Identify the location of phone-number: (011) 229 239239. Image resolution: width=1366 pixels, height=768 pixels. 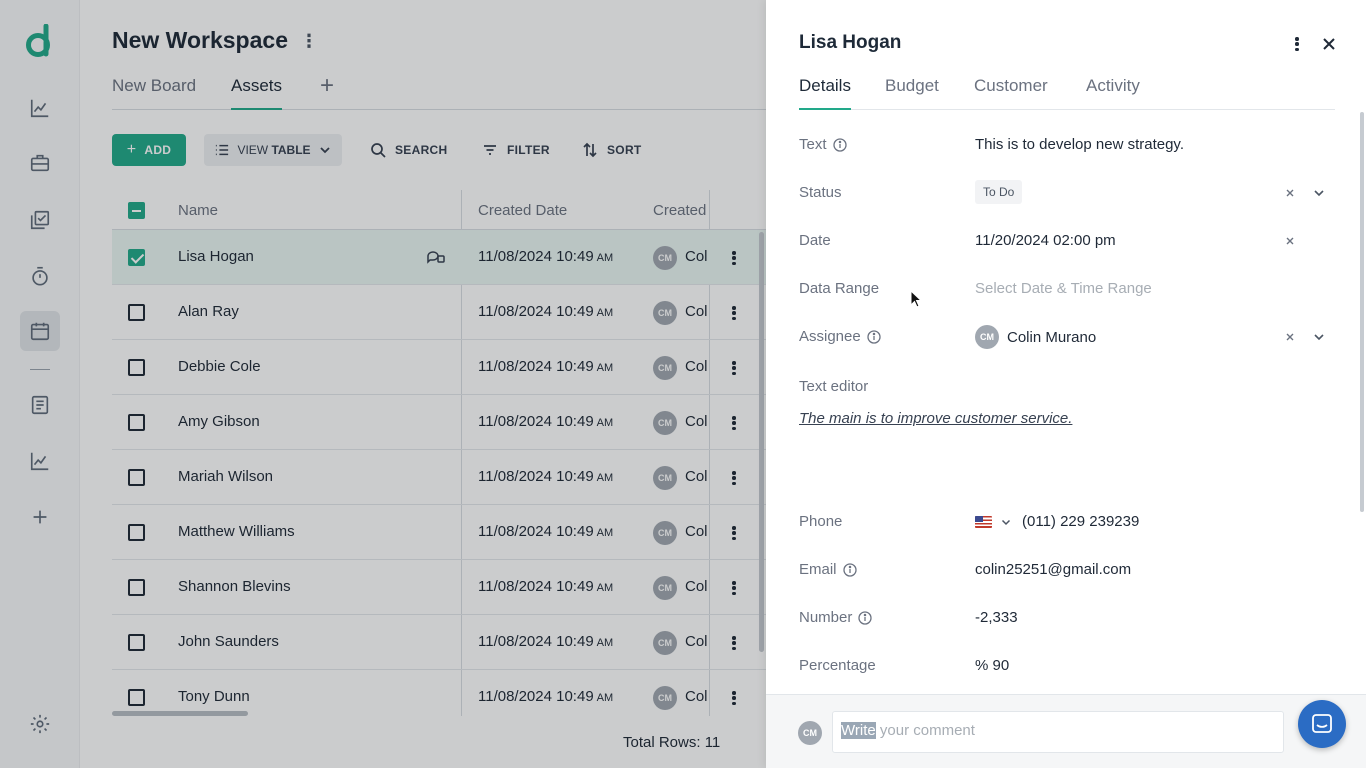
(1081, 521).